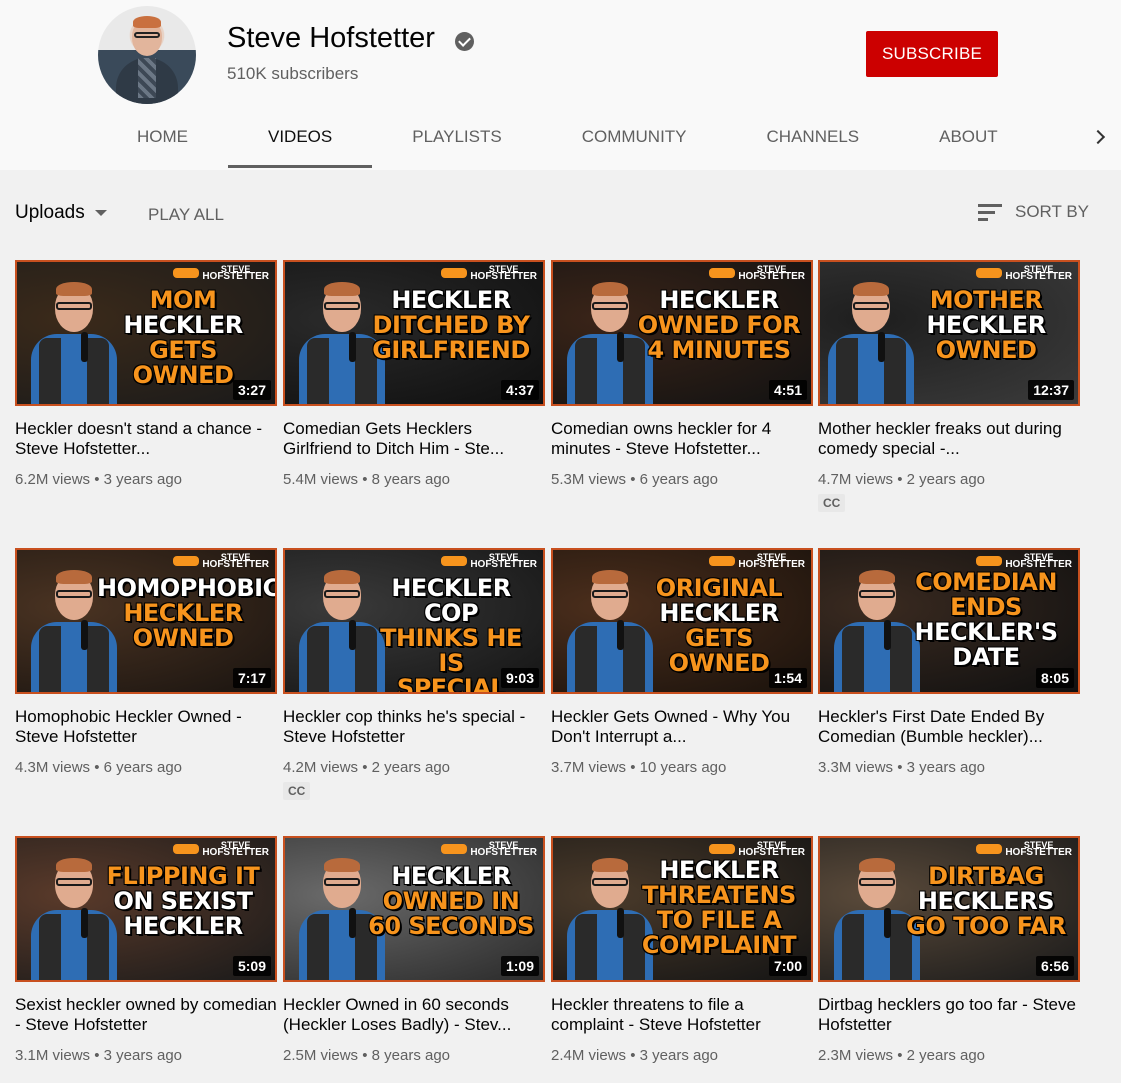 This screenshot has height=1083, width=1121. What do you see at coordinates (634, 137) in the screenshot?
I see `tab-community: COMMUNITY` at bounding box center [634, 137].